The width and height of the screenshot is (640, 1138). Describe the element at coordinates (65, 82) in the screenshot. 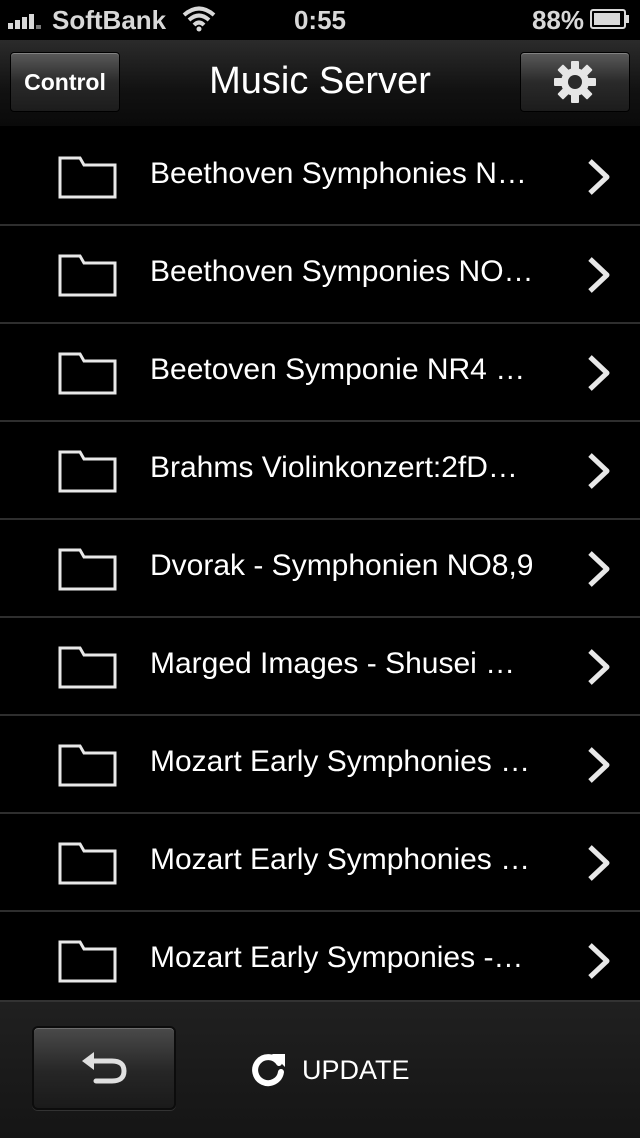

I see `control-button: Control` at that location.